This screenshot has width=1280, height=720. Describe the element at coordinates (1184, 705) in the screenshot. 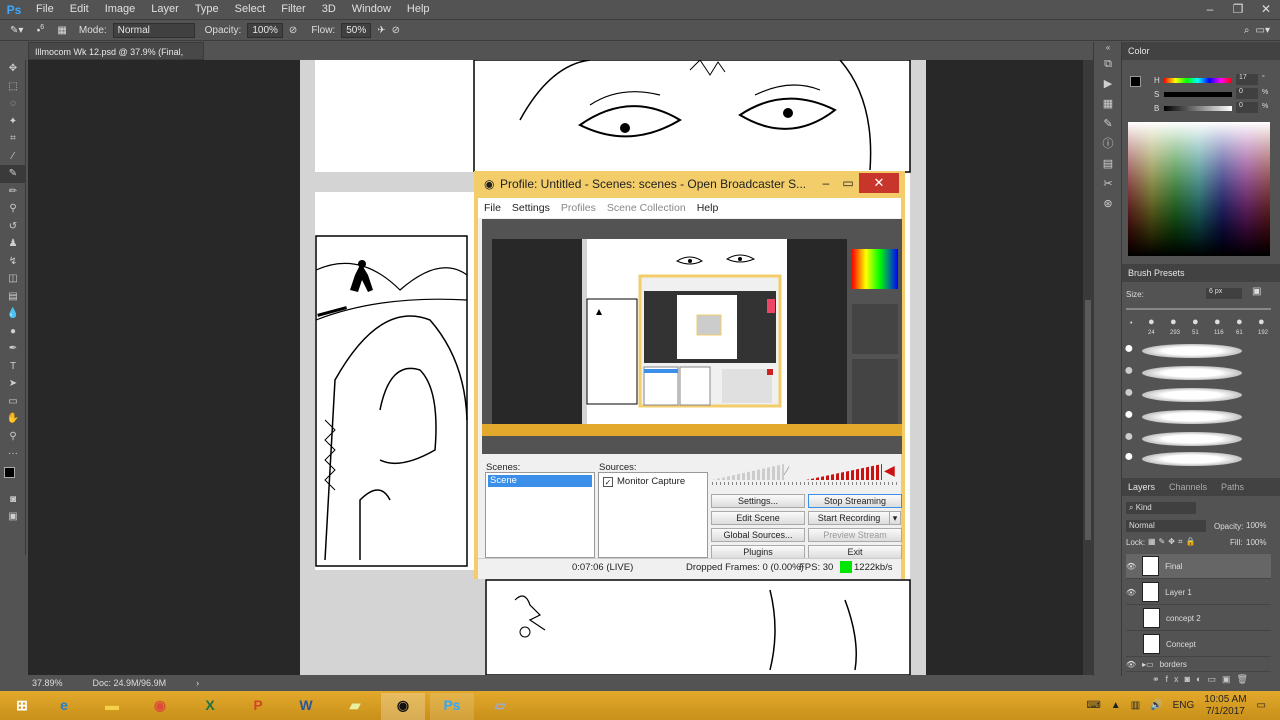

I see `language-indicator: ENG` at that location.